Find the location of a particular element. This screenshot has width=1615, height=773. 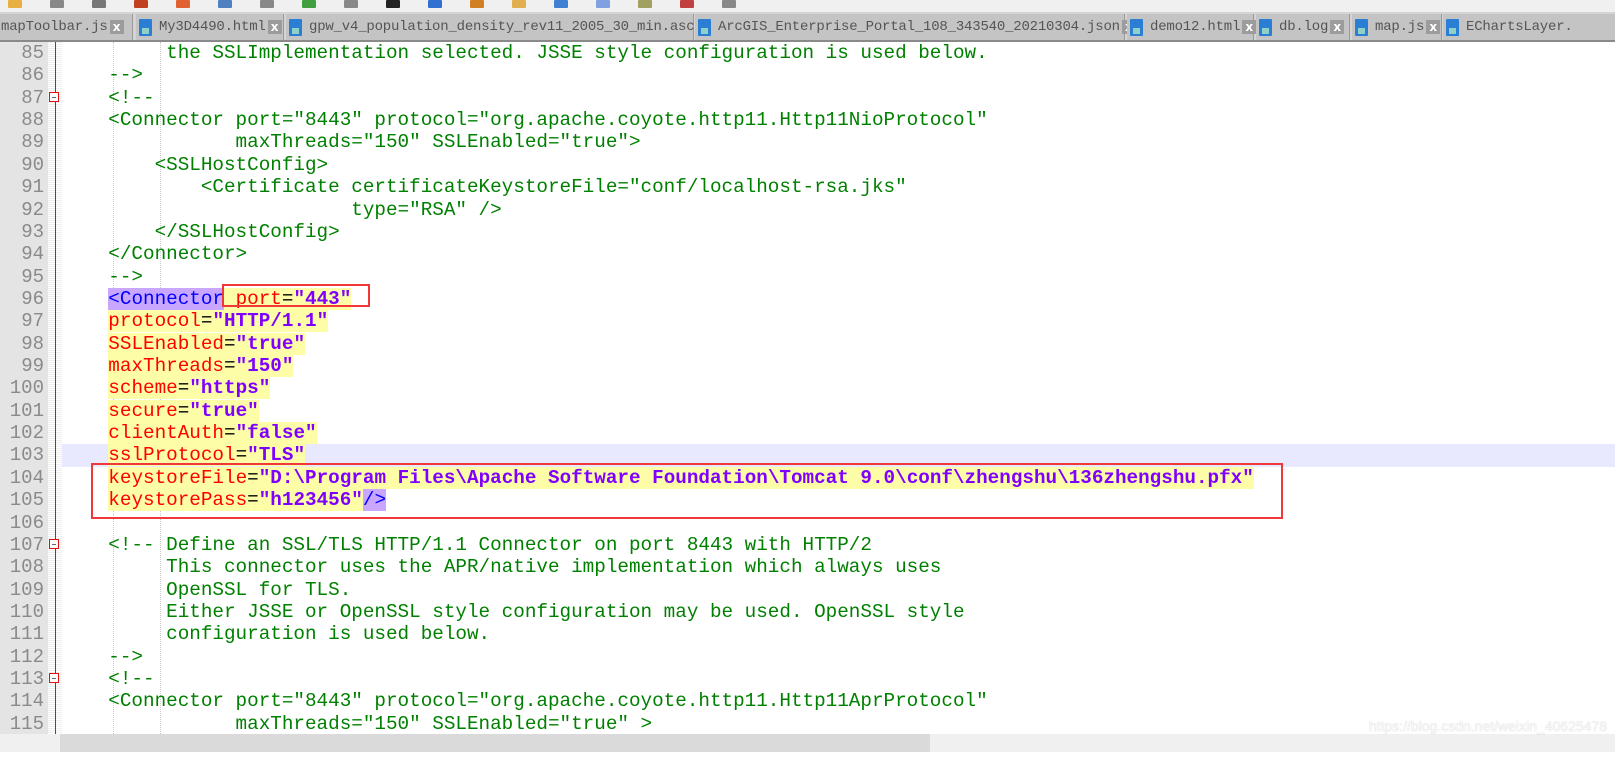

line-number: 108 is located at coordinates (26, 567).